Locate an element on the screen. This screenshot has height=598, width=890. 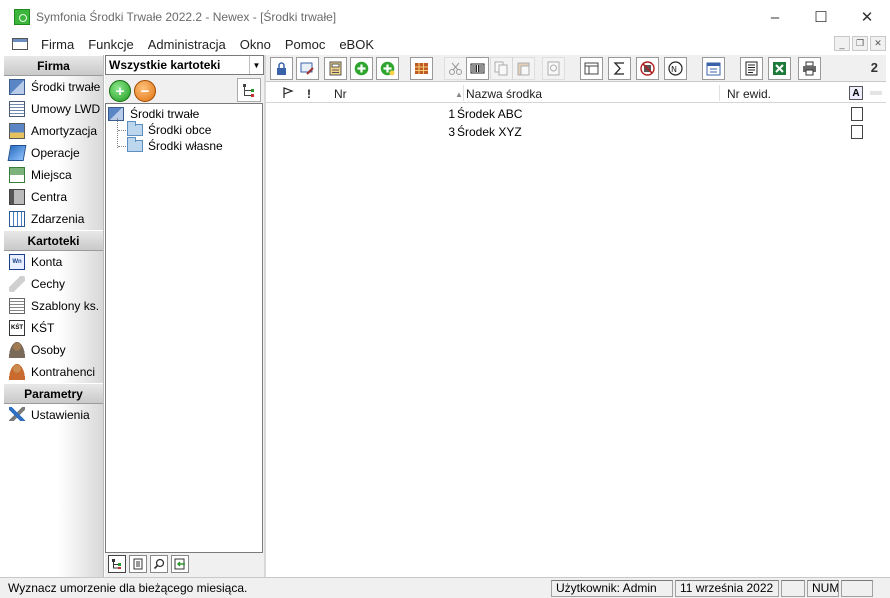
table-row: 1 Środek ABC is located at coordinates (576, 114).